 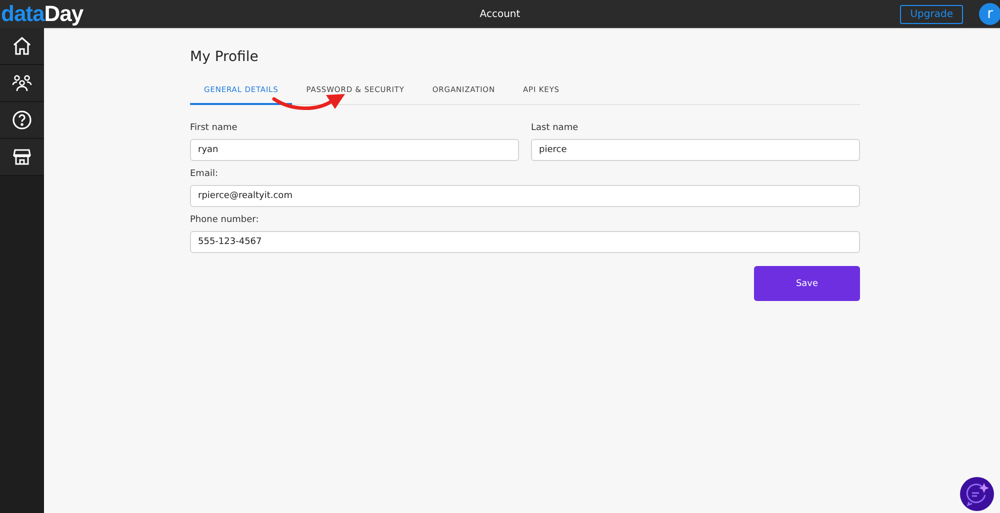 I want to click on user-avatar: r, so click(x=989, y=14).